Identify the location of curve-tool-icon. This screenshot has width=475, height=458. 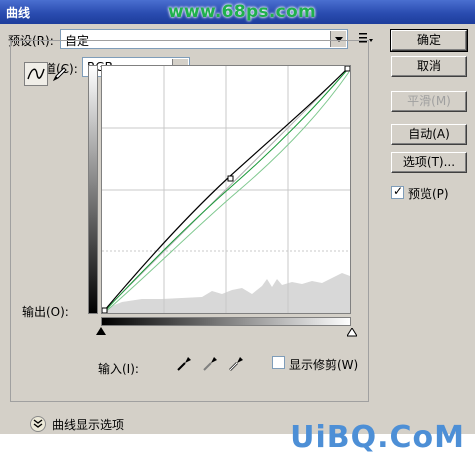
(36, 74).